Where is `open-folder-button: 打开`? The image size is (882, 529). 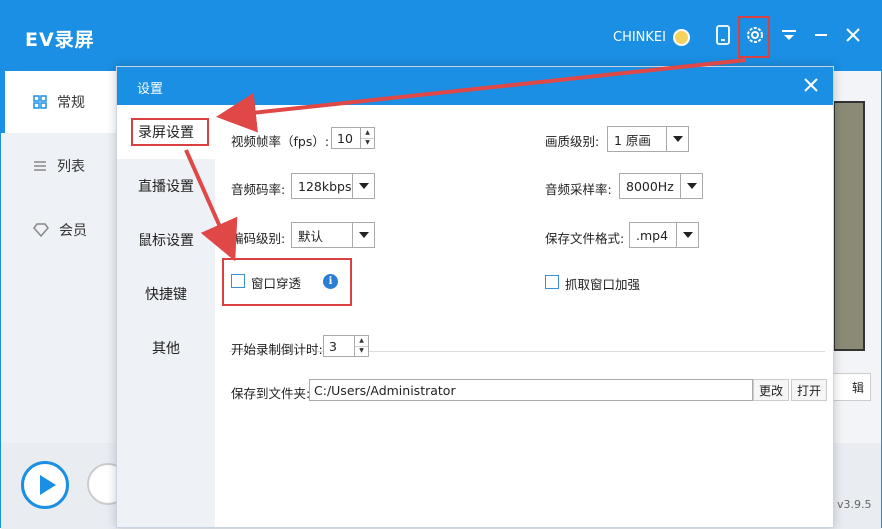
open-folder-button: 打开 is located at coordinates (809, 390).